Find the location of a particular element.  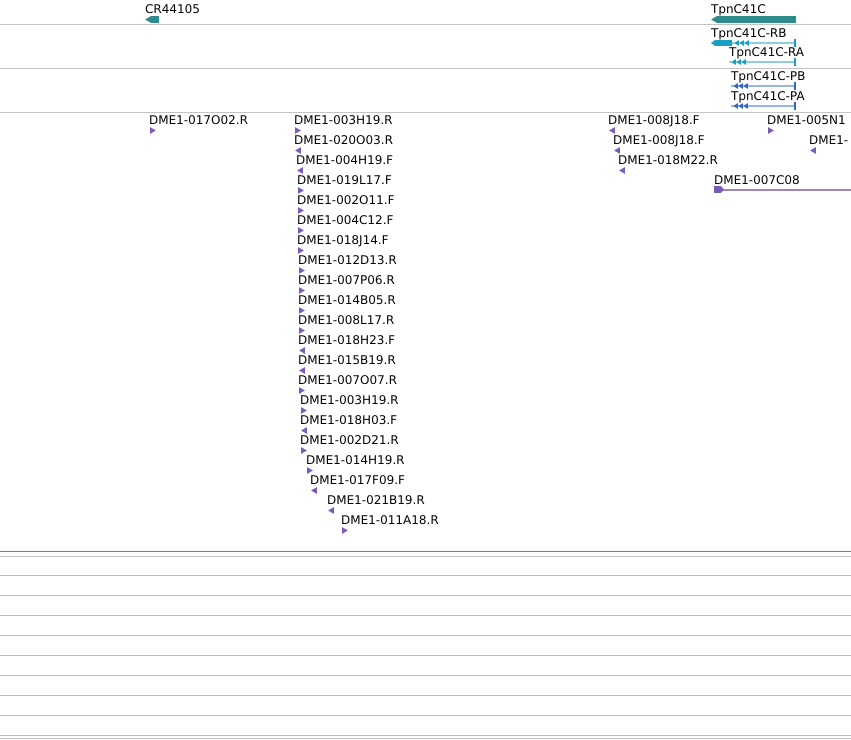

feature-label: DME1- is located at coordinates (828, 140).